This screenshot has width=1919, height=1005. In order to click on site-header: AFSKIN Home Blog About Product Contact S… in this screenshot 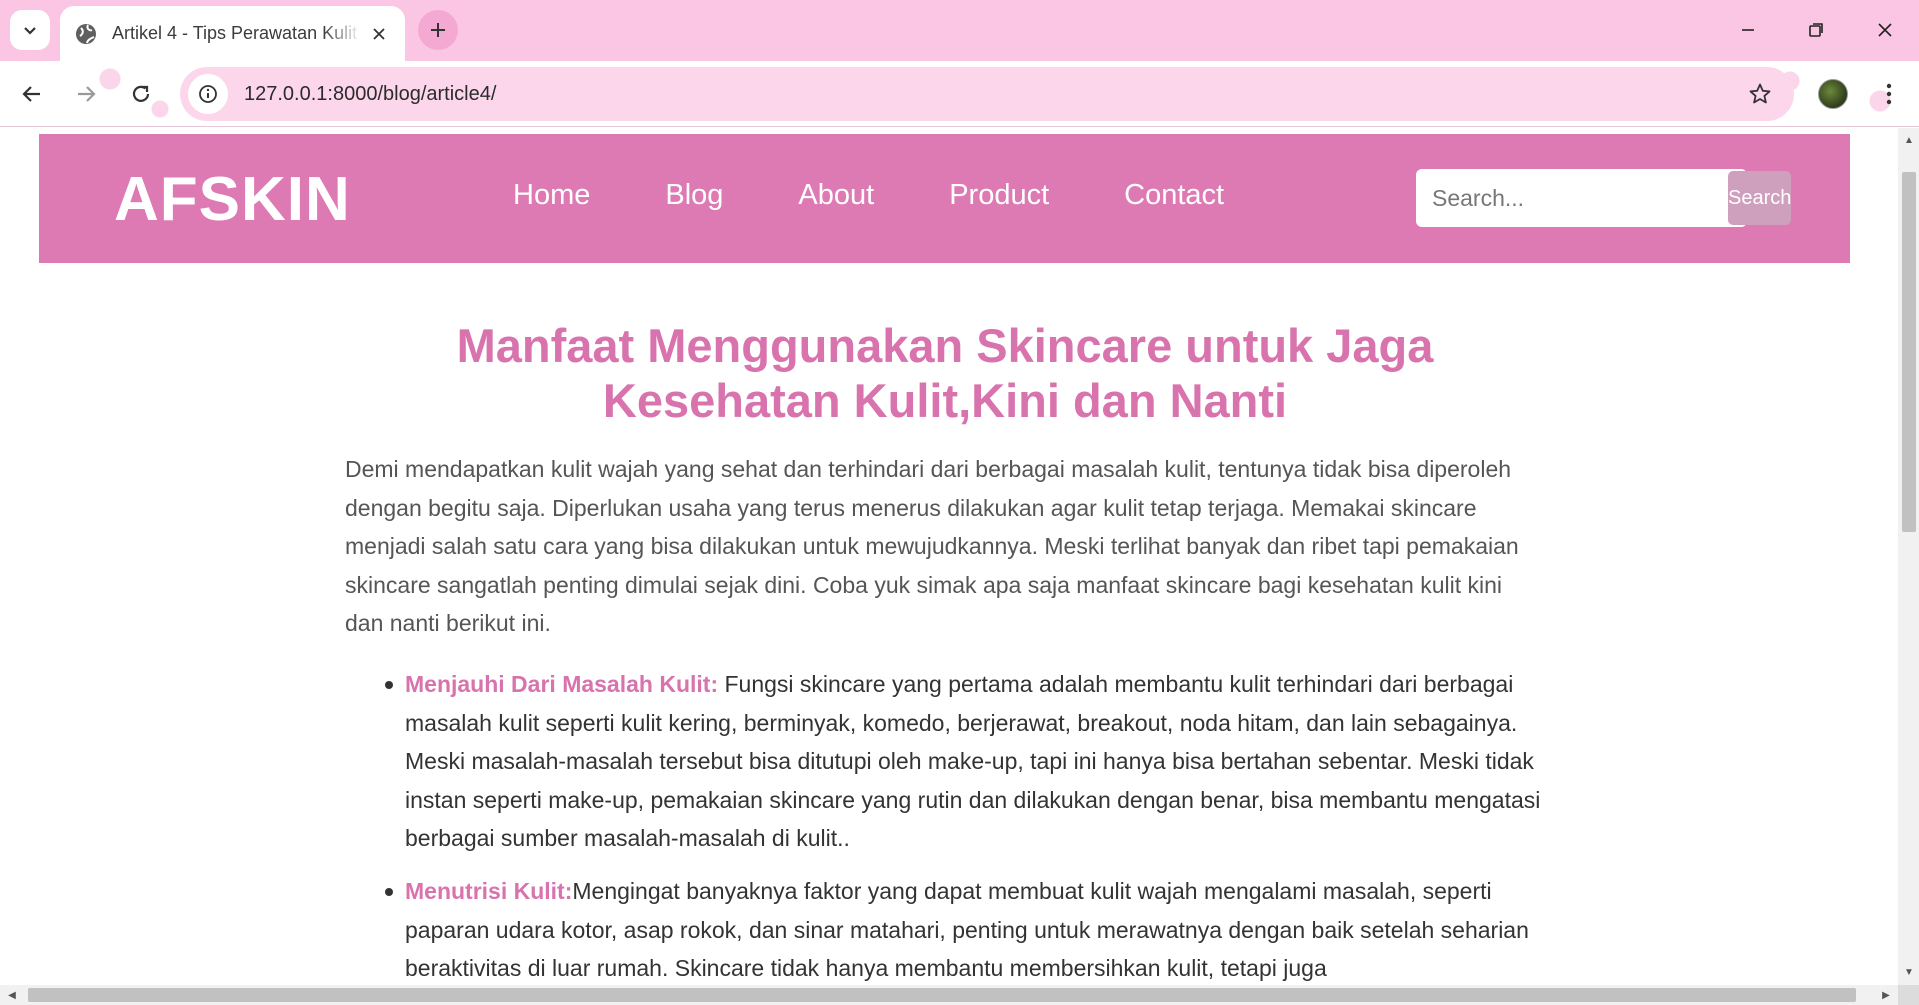, I will do `click(944, 198)`.